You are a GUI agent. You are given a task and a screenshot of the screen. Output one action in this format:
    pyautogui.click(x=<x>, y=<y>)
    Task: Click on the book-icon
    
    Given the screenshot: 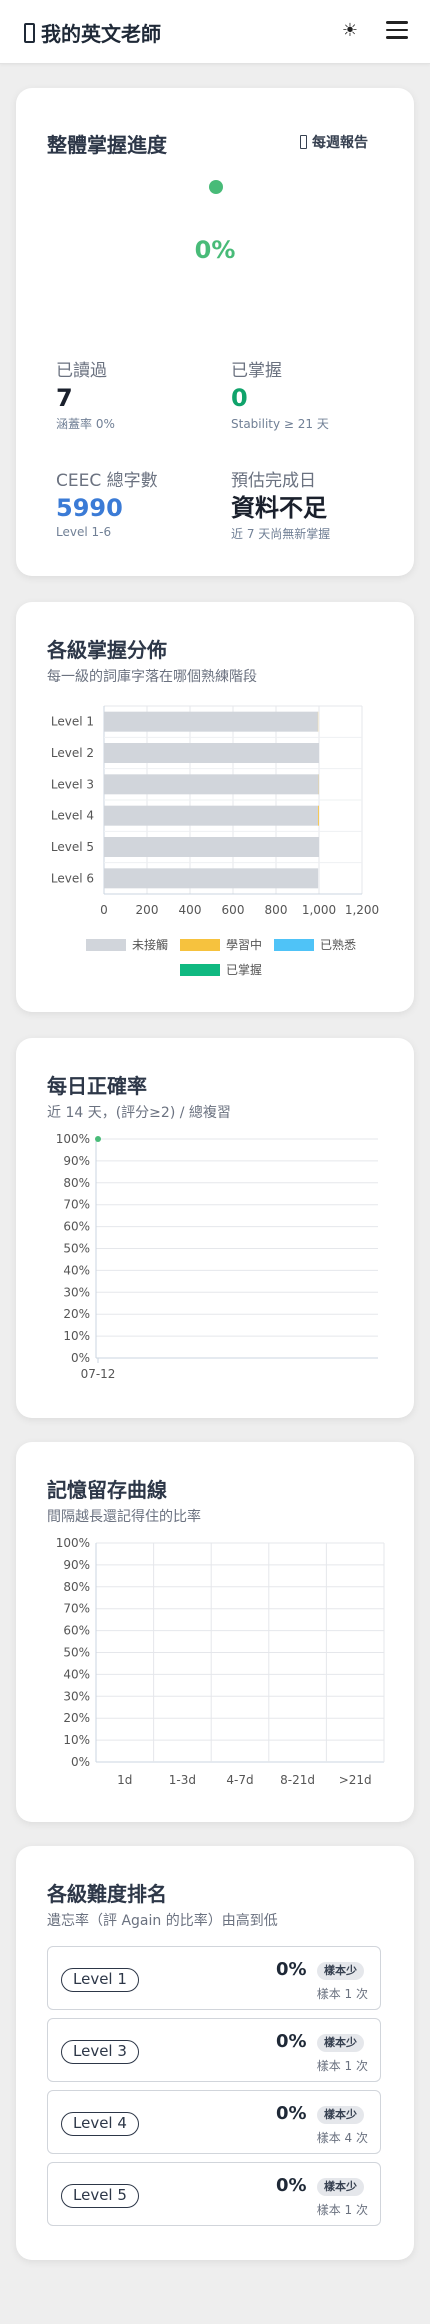 What is the action you would take?
    pyautogui.click(x=29, y=32)
    